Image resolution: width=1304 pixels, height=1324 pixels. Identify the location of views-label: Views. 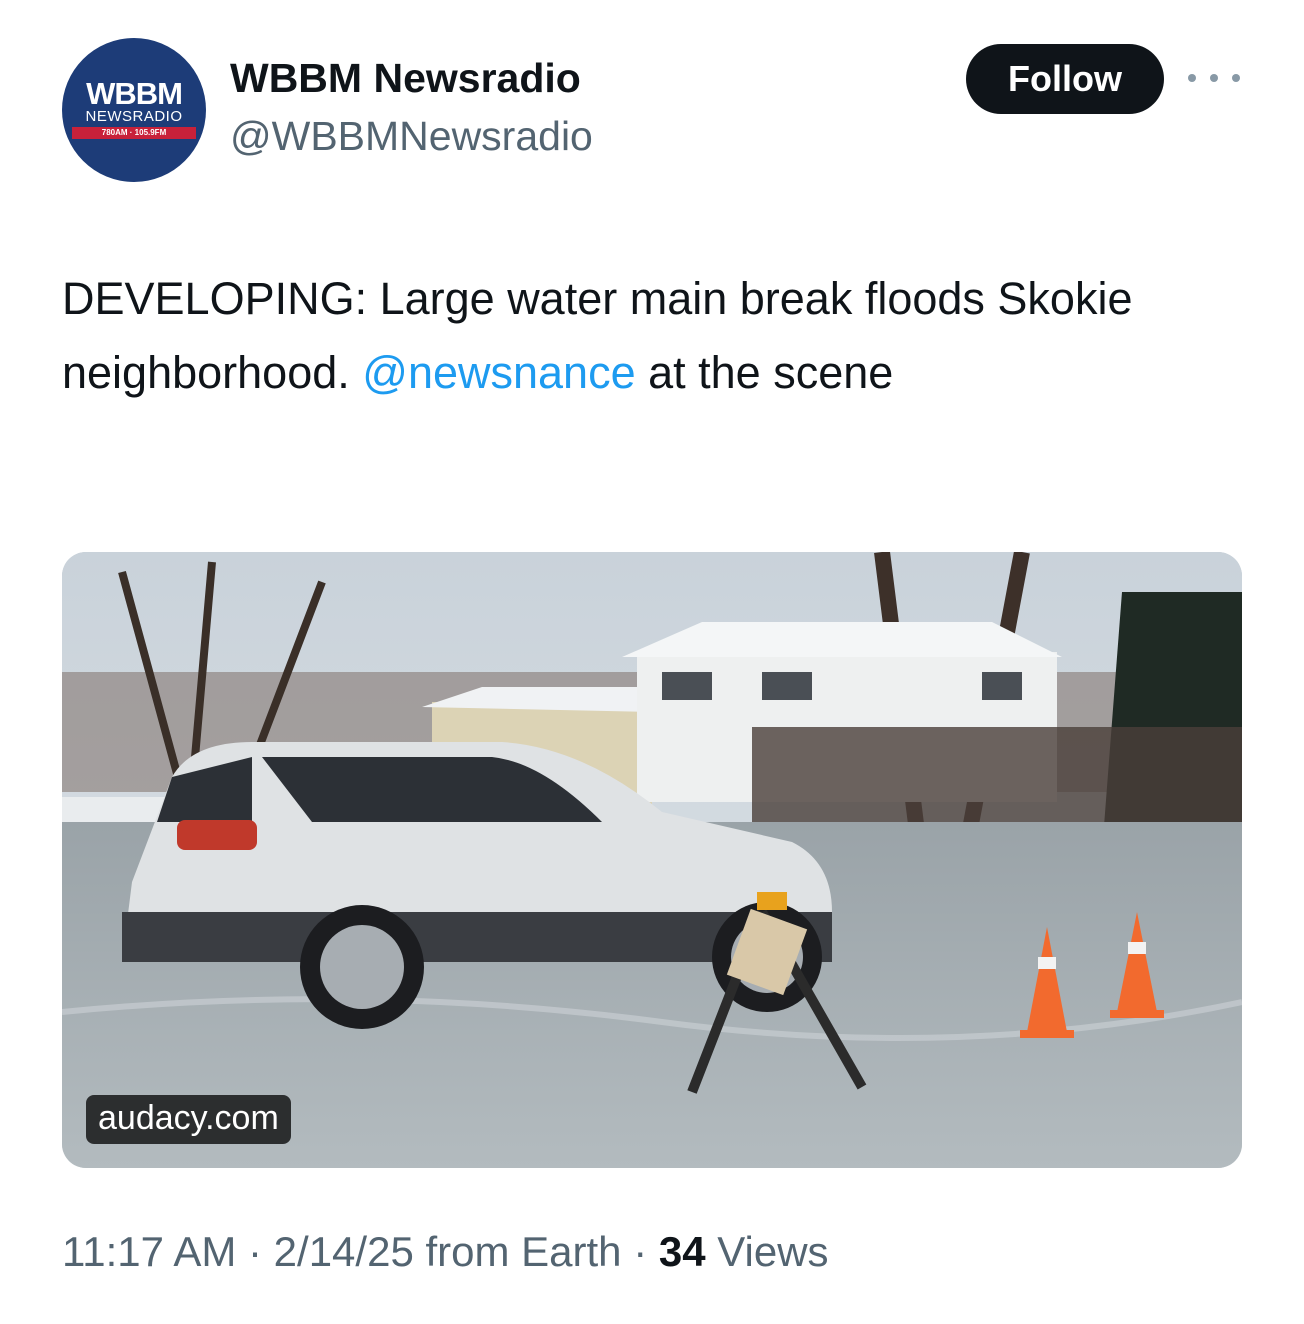
(767, 1251).